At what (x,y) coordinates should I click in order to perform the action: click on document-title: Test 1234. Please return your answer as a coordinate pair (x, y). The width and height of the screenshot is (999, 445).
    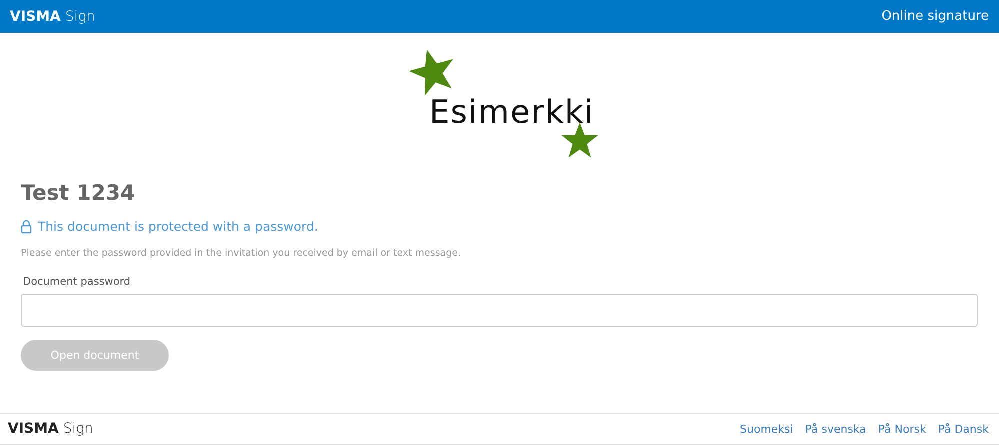
    Looking at the image, I should click on (78, 193).